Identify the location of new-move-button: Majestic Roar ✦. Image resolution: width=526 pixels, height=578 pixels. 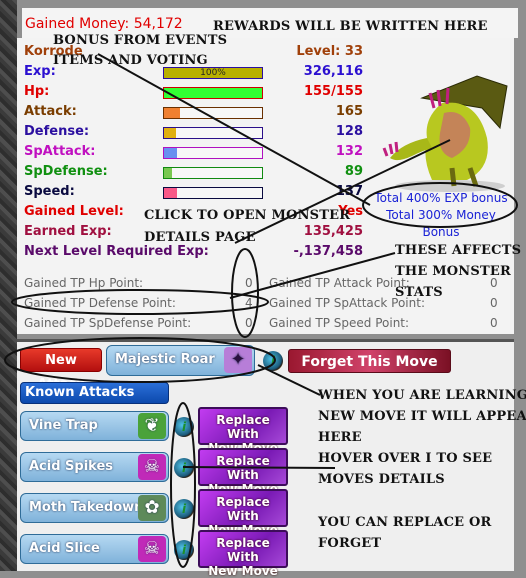
(180, 360).